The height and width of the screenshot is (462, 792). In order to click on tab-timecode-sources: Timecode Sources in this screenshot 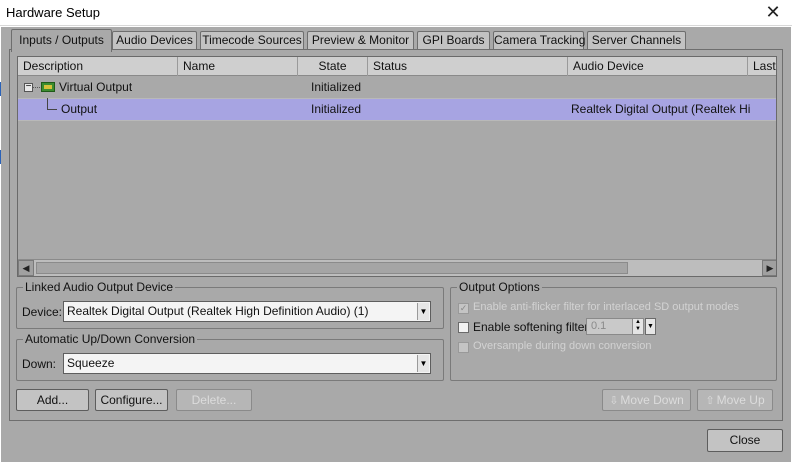, I will do `click(252, 40)`.